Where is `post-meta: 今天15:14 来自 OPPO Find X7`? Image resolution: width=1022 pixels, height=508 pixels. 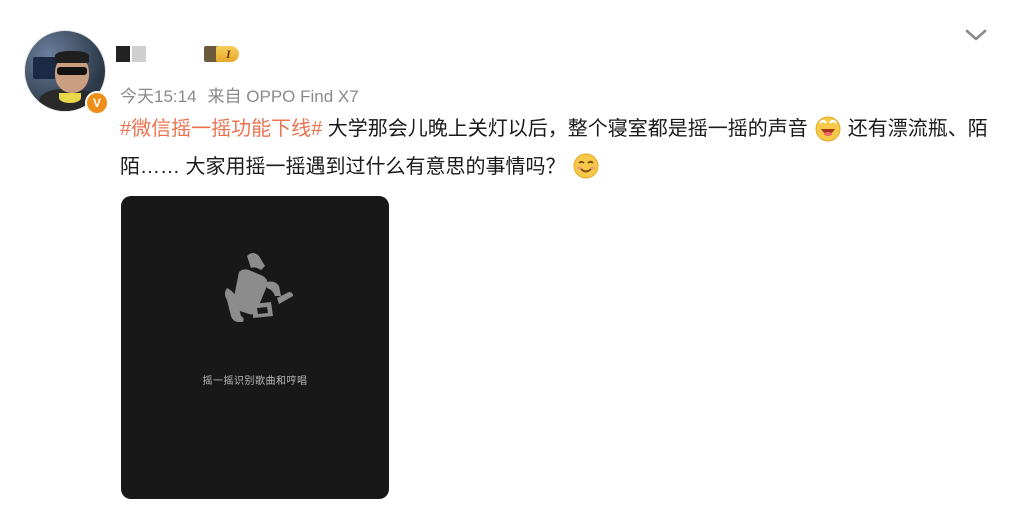 post-meta: 今天15:14 来自 OPPO Find X7 is located at coordinates (239, 94).